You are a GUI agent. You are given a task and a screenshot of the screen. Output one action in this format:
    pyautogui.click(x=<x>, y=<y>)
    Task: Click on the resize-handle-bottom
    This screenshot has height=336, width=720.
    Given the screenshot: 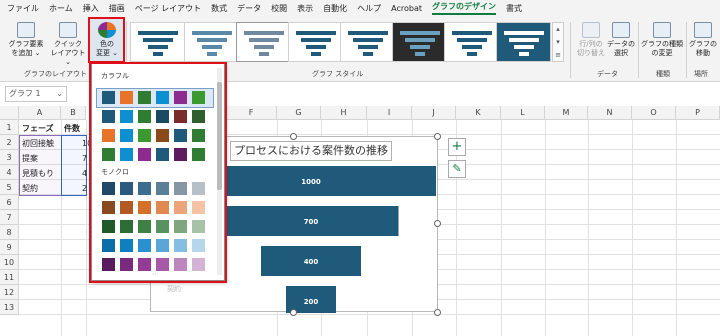 What is the action you would take?
    pyautogui.click(x=293, y=312)
    